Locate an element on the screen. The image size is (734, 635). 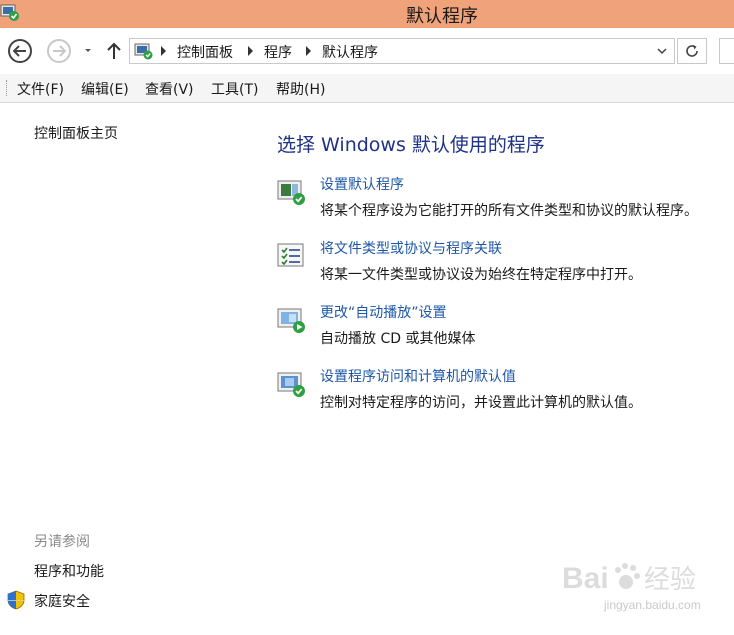
task-program-access: 设置程序访问和计算机的默认值 控制对特定程序的访问，并设置此计算机的默认值。 is located at coordinates (502, 394).